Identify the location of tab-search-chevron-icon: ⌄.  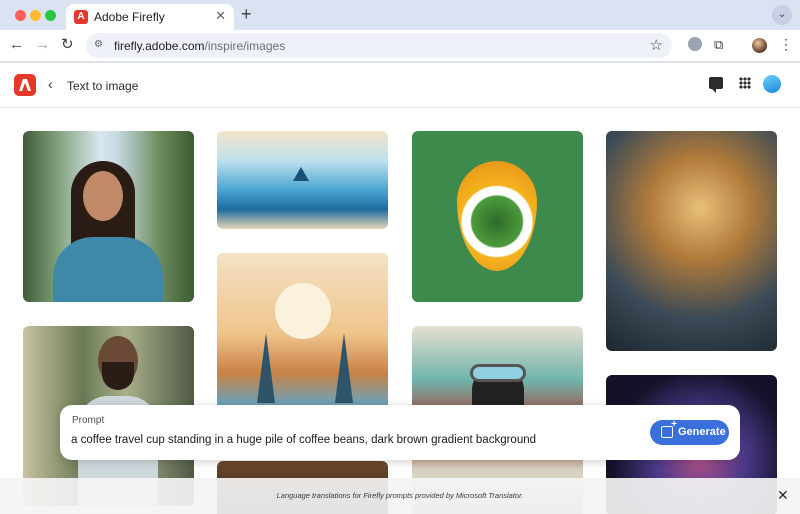
(782, 15).